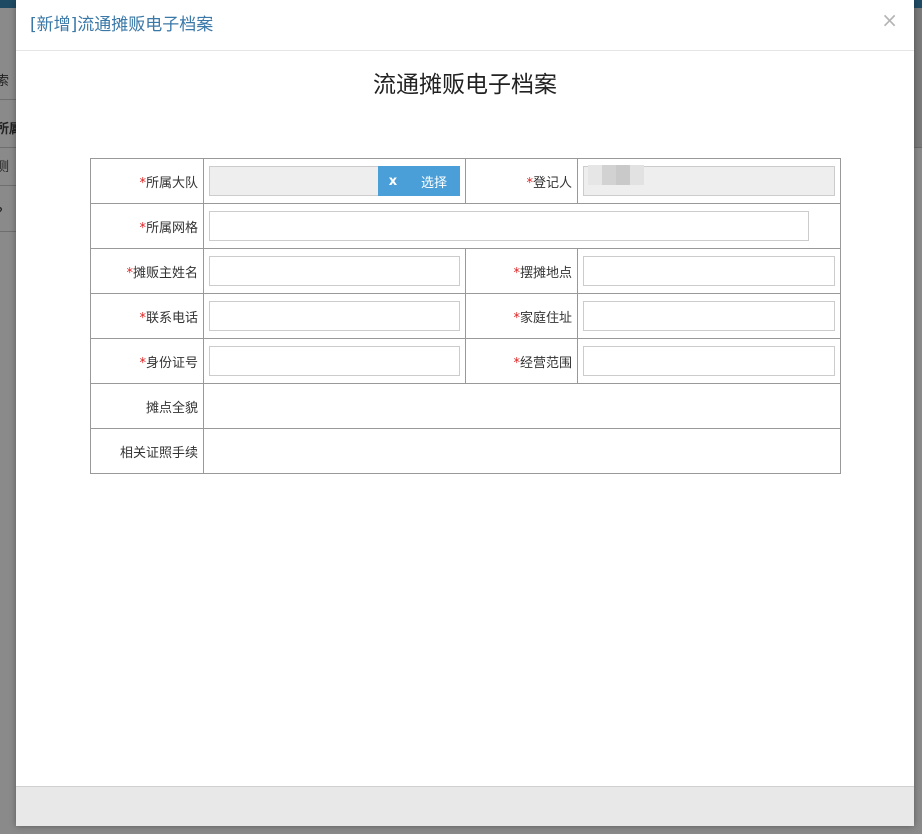 This screenshot has width=922, height=834. I want to click on modal-header: [新增]流通摊贩电子档案 ×, so click(465, 25).